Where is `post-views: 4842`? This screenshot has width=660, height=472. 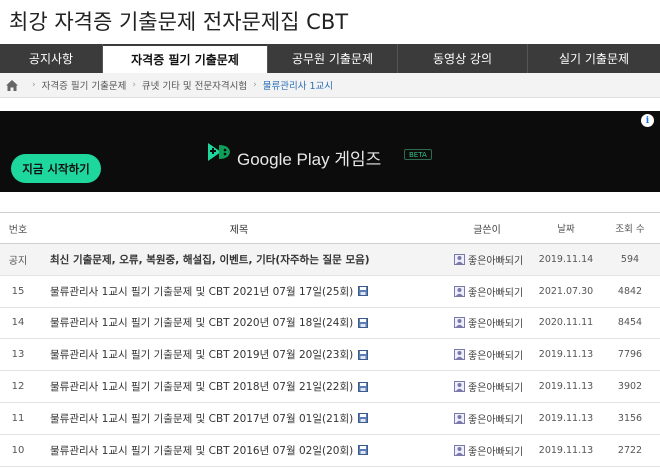 post-views: 4842 is located at coordinates (630, 291).